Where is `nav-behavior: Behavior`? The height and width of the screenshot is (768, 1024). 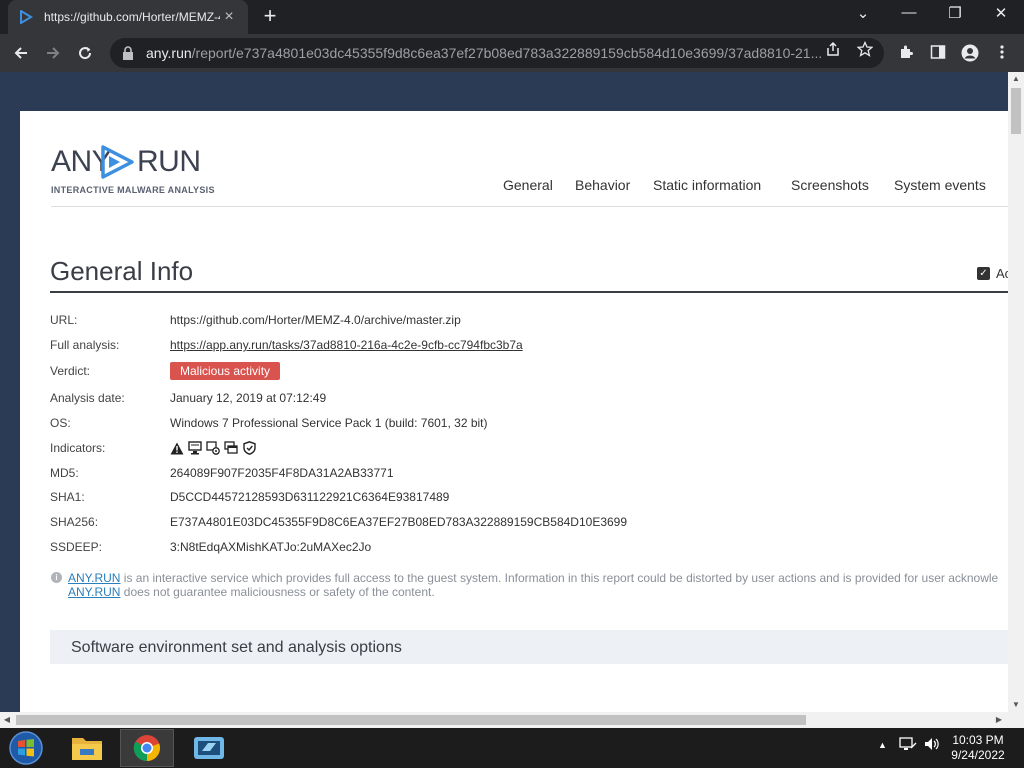
nav-behavior: Behavior is located at coordinates (602, 185).